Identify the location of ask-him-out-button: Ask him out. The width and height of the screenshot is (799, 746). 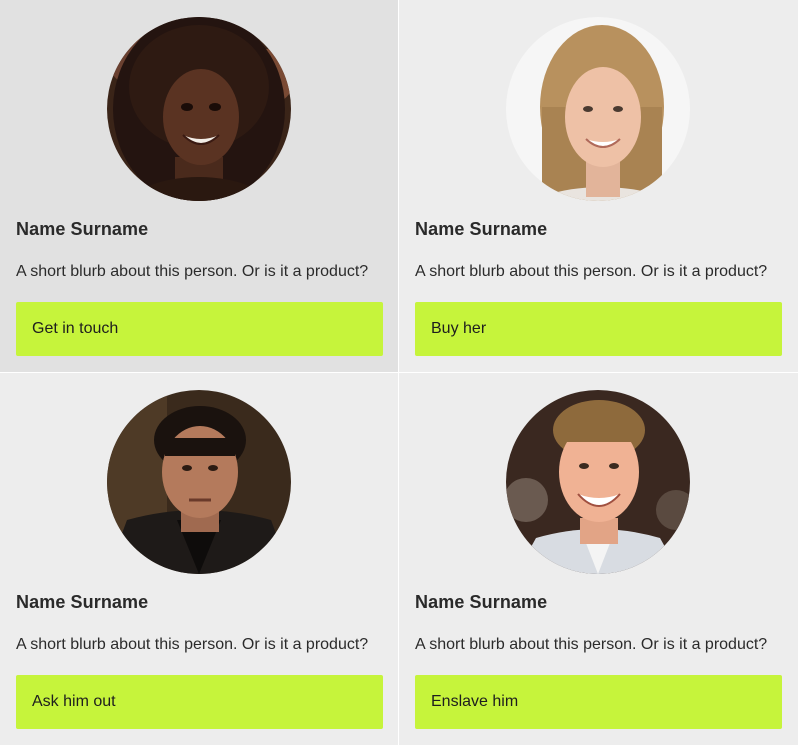
(199, 702).